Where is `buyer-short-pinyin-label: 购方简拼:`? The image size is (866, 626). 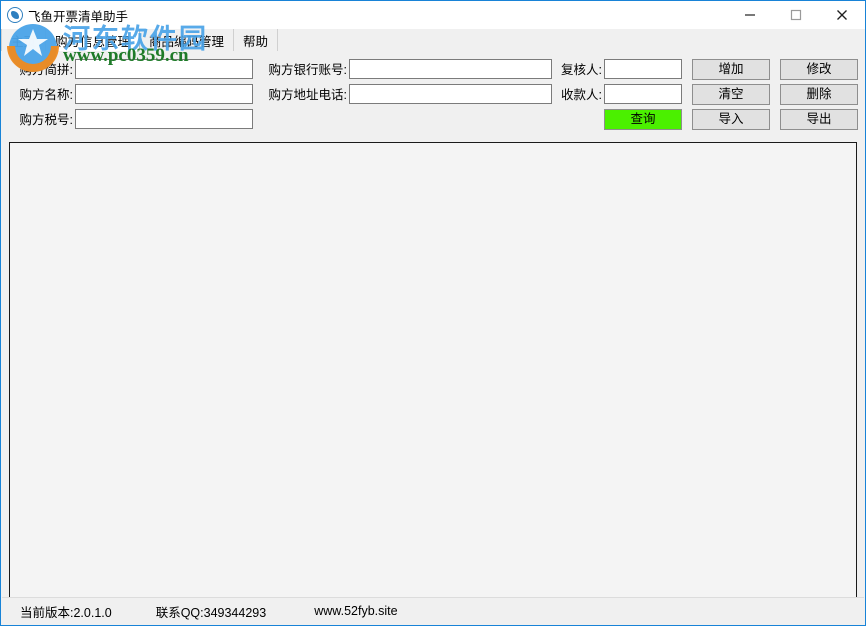 buyer-short-pinyin-label: 购方简拼: is located at coordinates (46, 70).